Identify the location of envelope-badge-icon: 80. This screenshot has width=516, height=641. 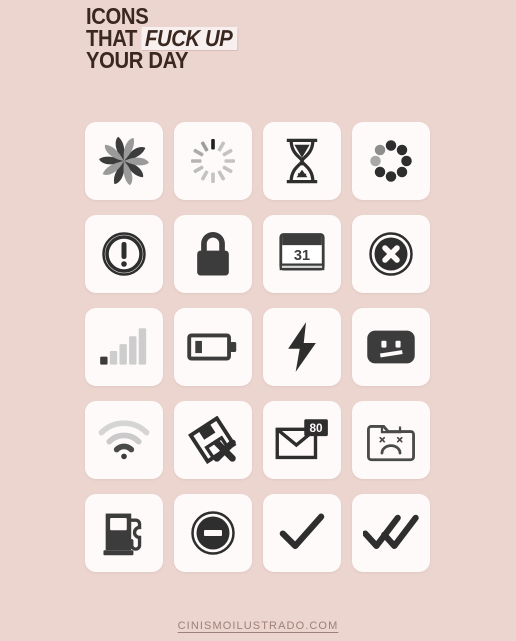
(302, 440).